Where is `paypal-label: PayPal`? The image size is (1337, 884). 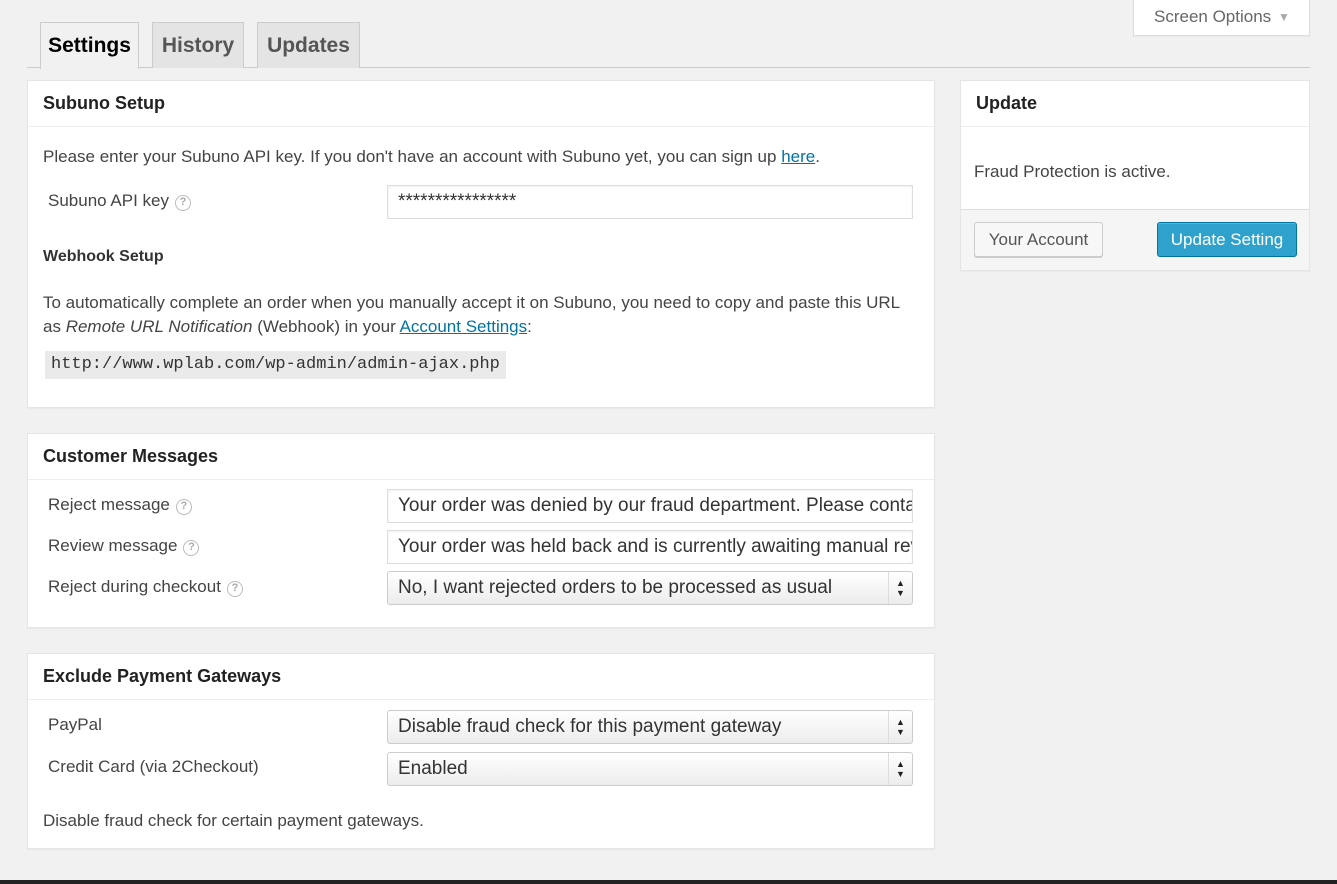
paypal-label: PayPal is located at coordinates (75, 724).